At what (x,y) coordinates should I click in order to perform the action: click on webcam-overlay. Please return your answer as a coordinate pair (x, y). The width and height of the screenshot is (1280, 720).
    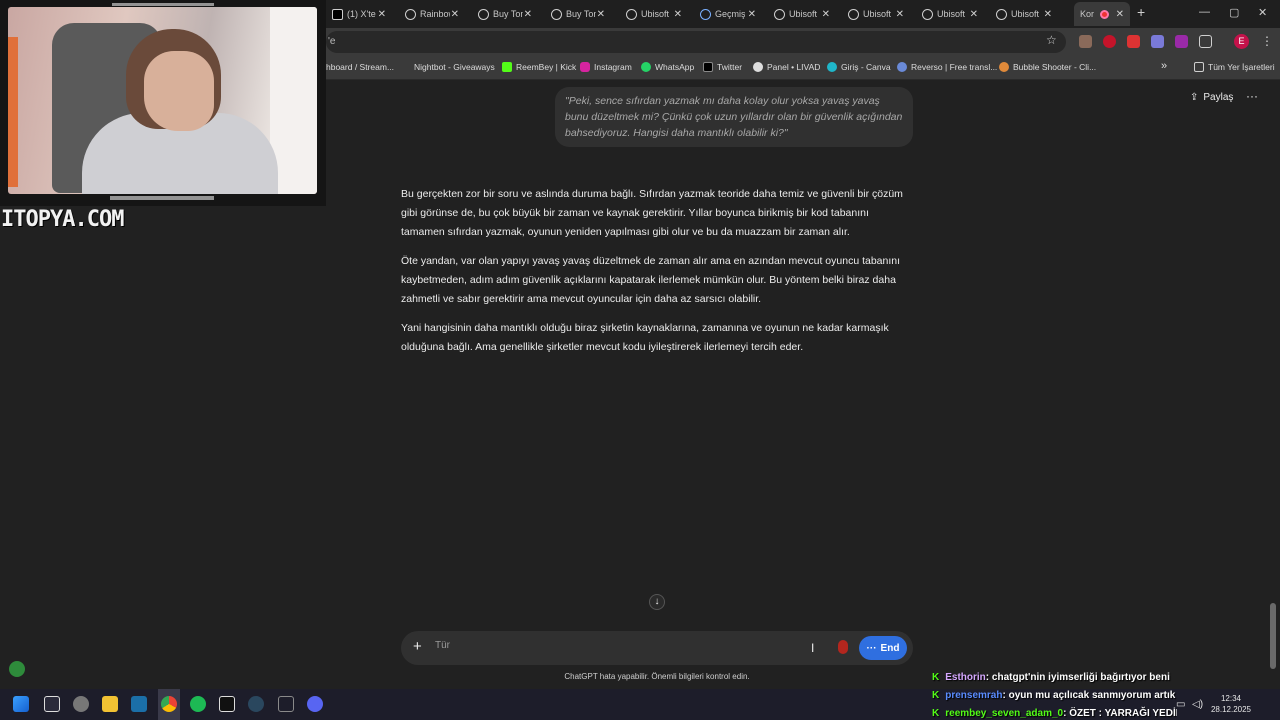
    Looking at the image, I should click on (163, 103).